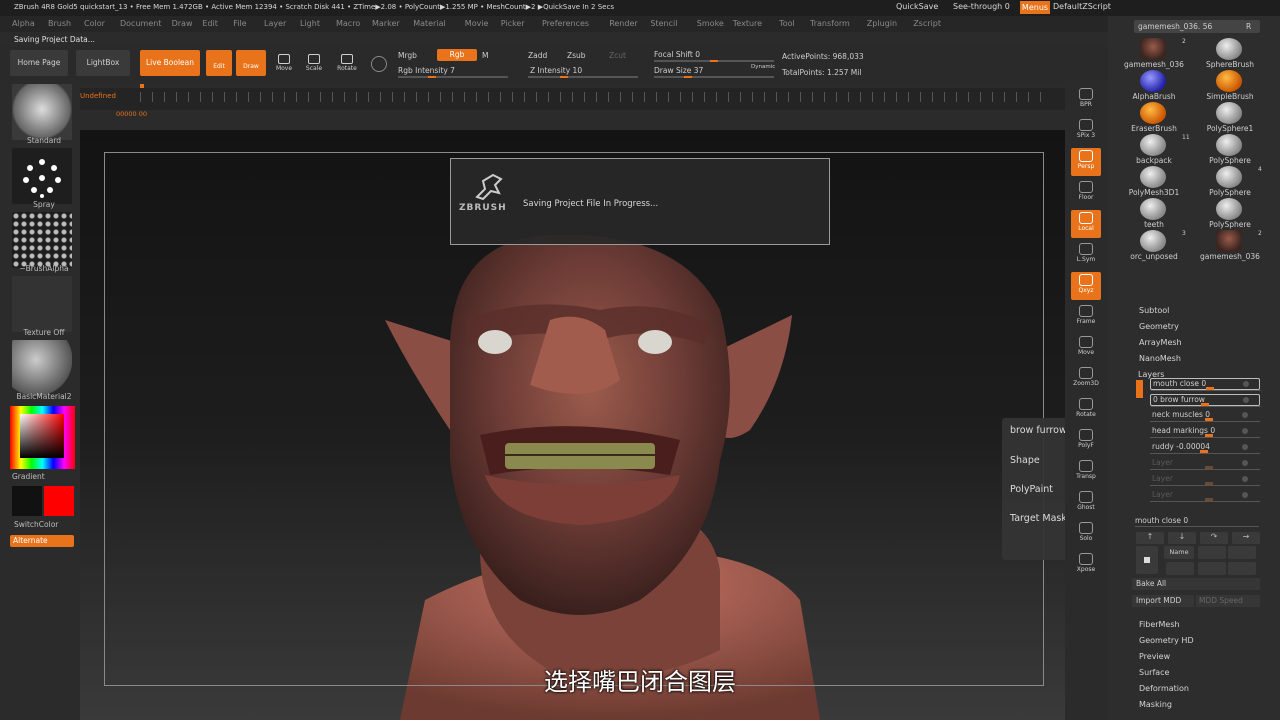  What do you see at coordinates (1154, 672) in the screenshot?
I see `section-surface: Surface` at bounding box center [1154, 672].